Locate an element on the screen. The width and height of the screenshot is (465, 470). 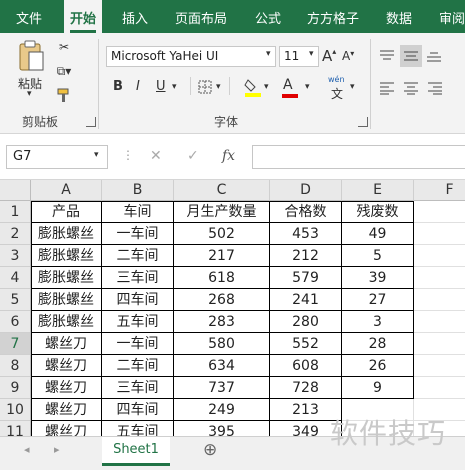
font-name-select: Microsoft YaHei UI is located at coordinates (191, 56).